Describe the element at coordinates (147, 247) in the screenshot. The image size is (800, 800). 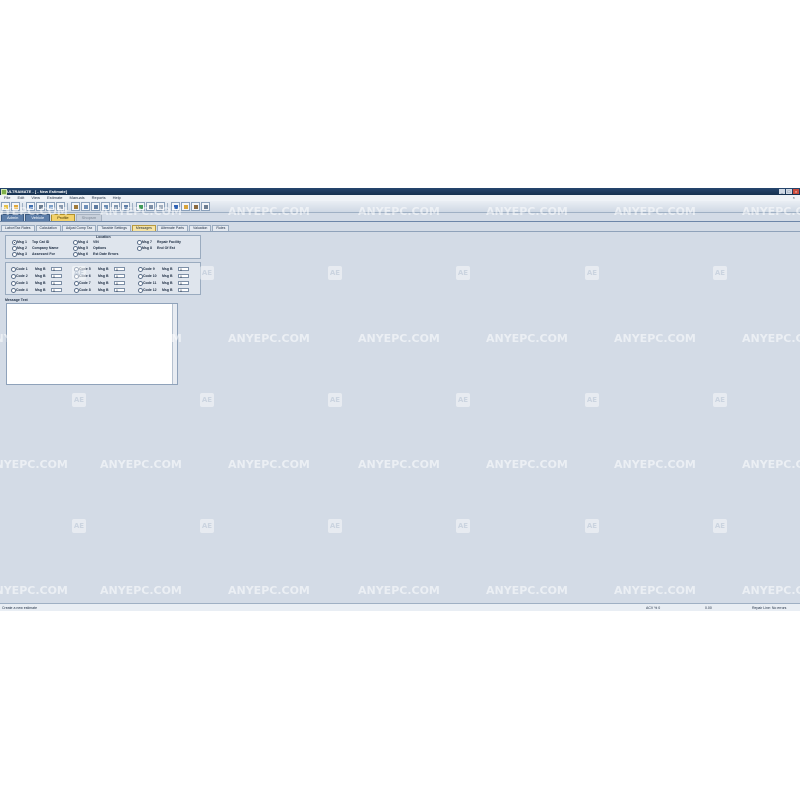
I see `msg-label: Msg 8` at that location.